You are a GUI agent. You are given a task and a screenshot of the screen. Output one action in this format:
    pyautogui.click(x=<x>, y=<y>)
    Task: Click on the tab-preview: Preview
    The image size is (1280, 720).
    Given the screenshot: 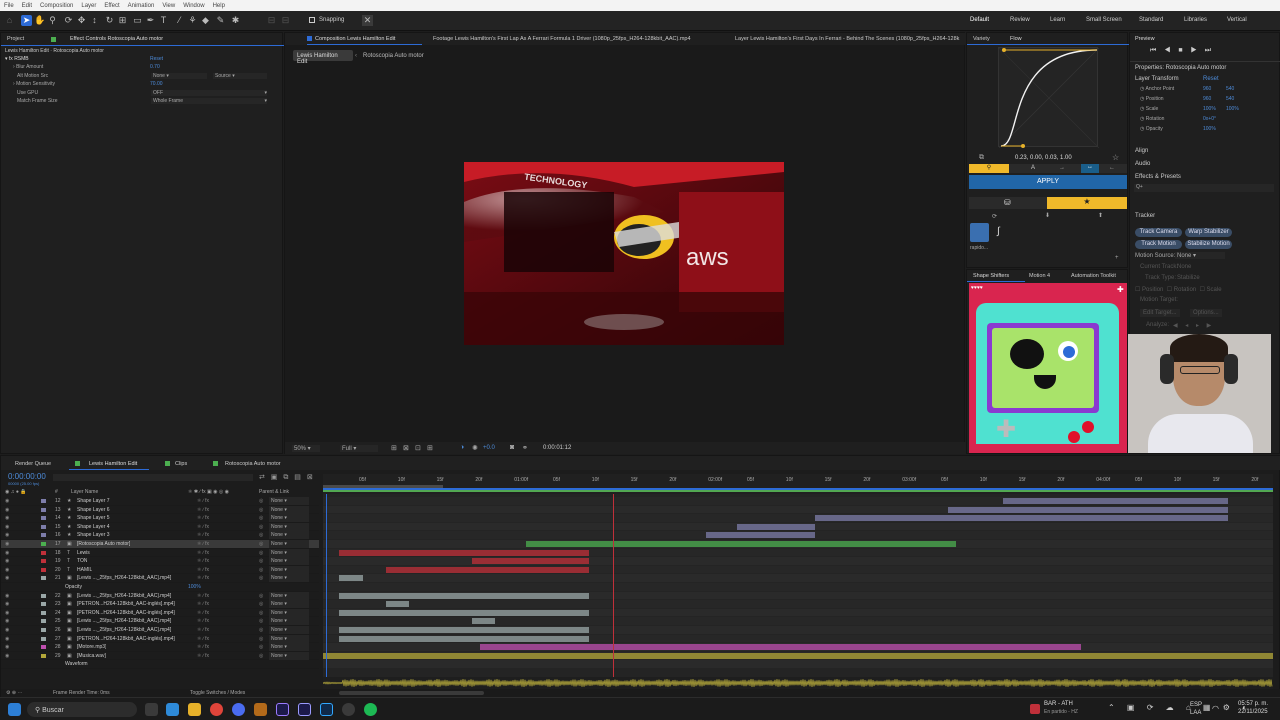 What is the action you would take?
    pyautogui.click(x=1145, y=39)
    